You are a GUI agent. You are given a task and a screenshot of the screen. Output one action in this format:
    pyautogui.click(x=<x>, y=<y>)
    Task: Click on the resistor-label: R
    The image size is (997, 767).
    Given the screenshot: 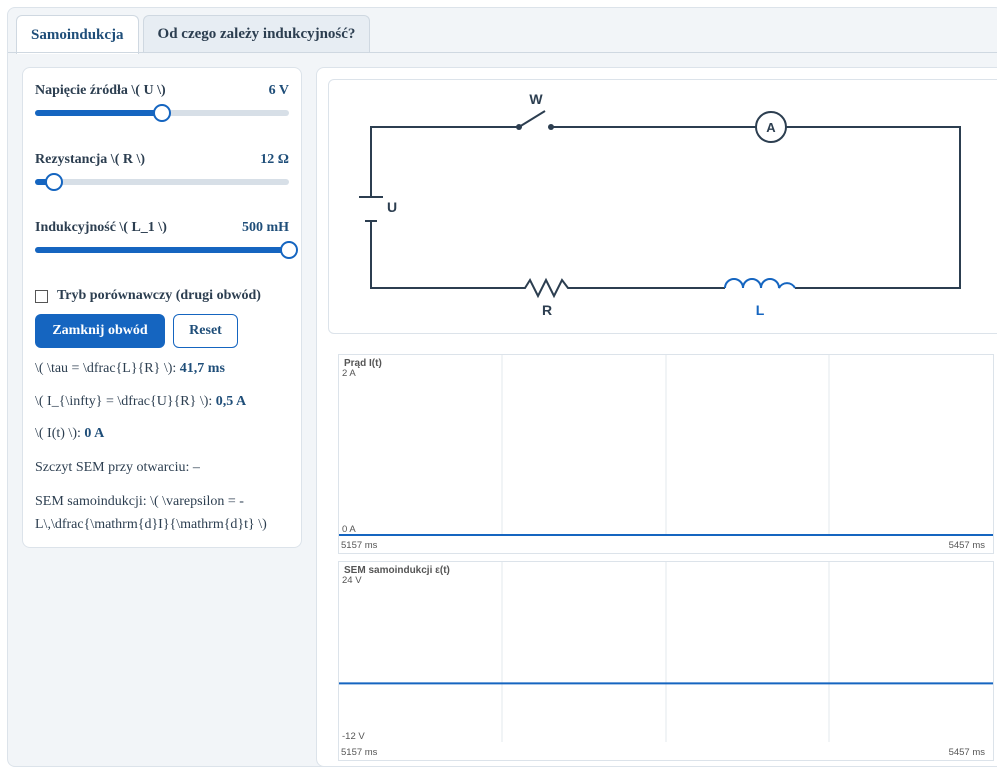 What is the action you would take?
    pyautogui.click(x=547, y=310)
    